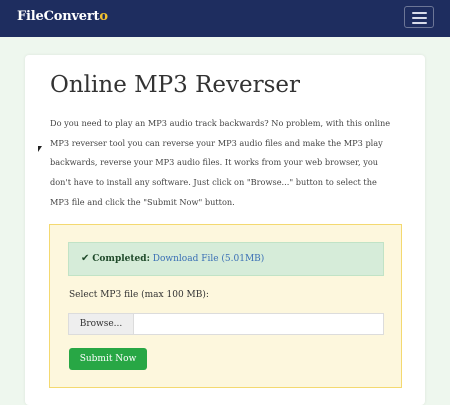 The height and width of the screenshot is (405, 450). I want to click on page-title: Online MP3 Reverser, so click(175, 85).